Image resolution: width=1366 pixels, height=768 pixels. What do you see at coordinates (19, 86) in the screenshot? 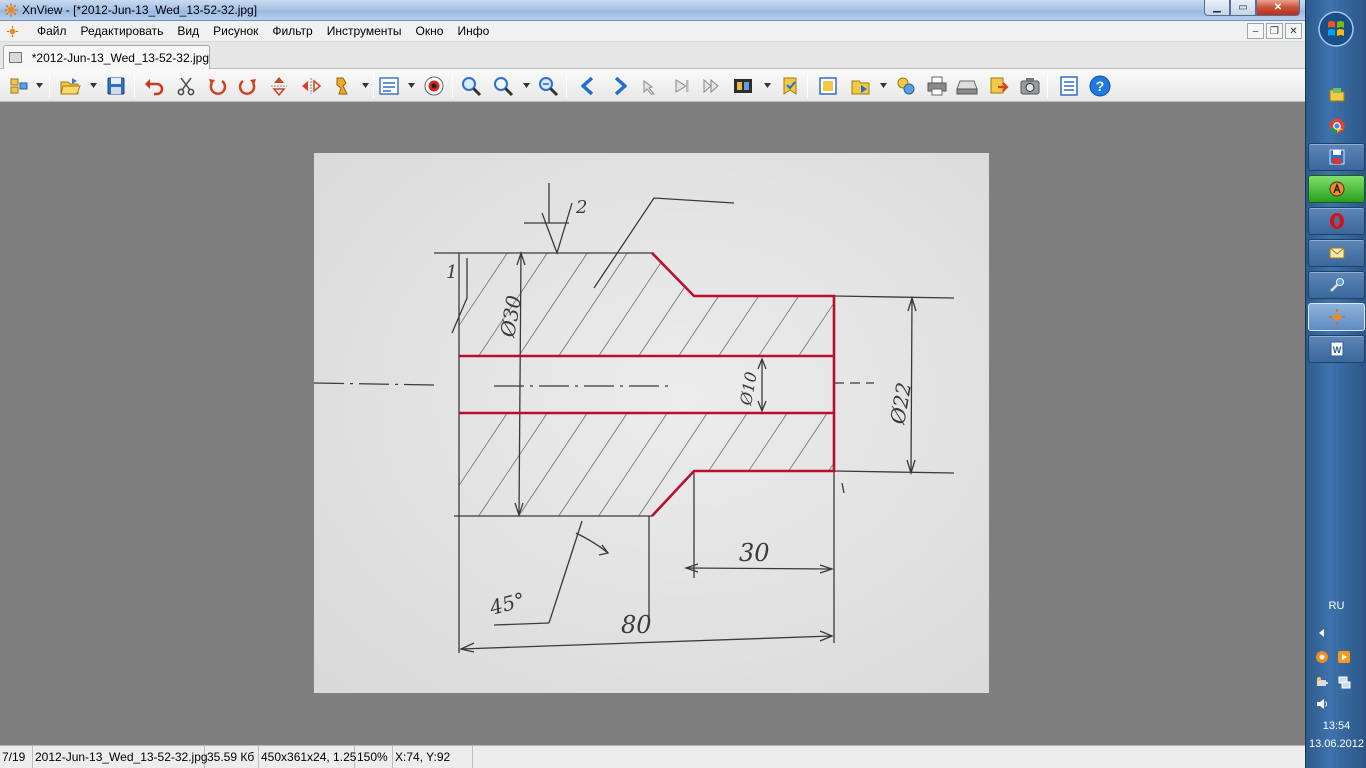
I see `browse-icon` at bounding box center [19, 86].